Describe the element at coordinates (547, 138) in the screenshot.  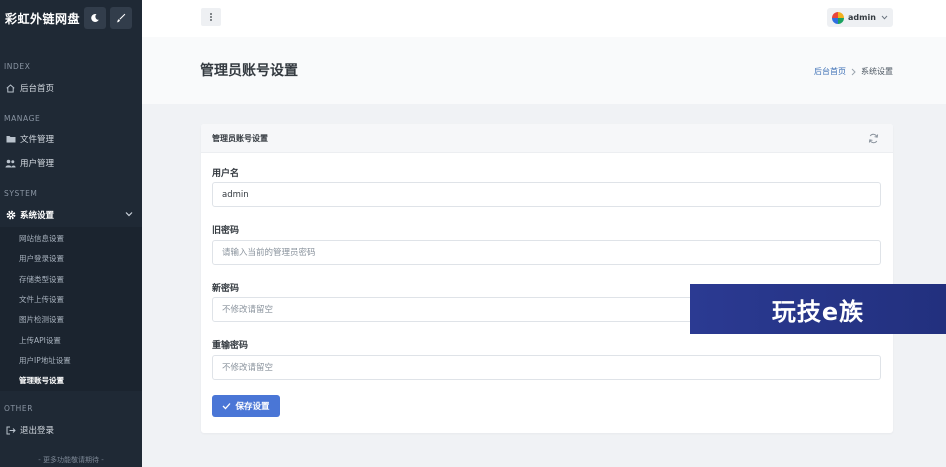
I see `card-header: 管理员账号设置` at that location.